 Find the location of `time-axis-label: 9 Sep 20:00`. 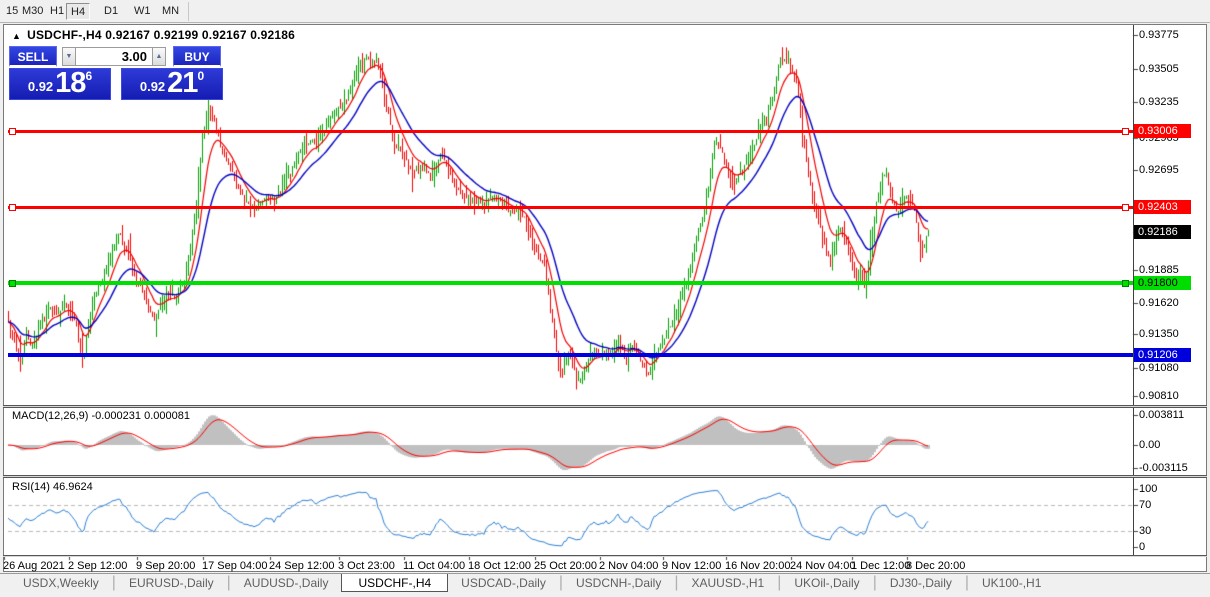

time-axis-label: 9 Sep 20:00 is located at coordinates (166, 566).